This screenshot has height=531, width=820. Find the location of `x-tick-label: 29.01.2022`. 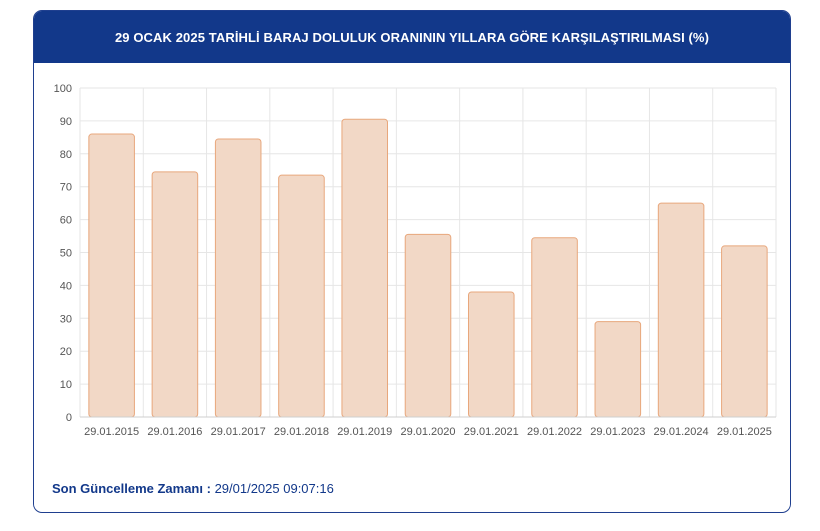

x-tick-label: 29.01.2022 is located at coordinates (554, 432).